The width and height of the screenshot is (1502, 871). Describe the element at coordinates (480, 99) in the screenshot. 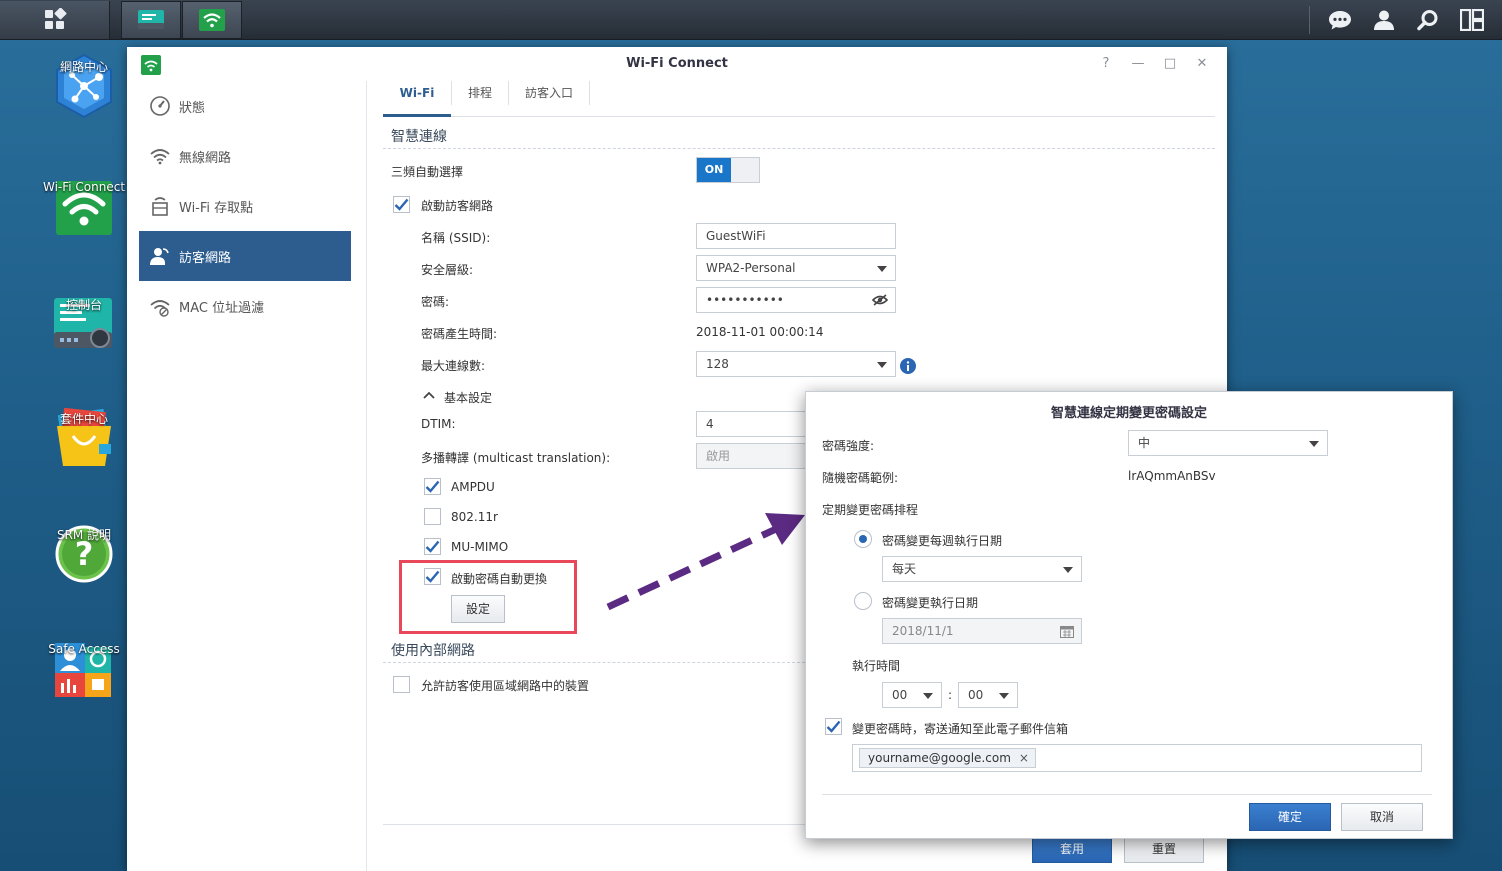

I see `tab-schedule: 排程` at that location.